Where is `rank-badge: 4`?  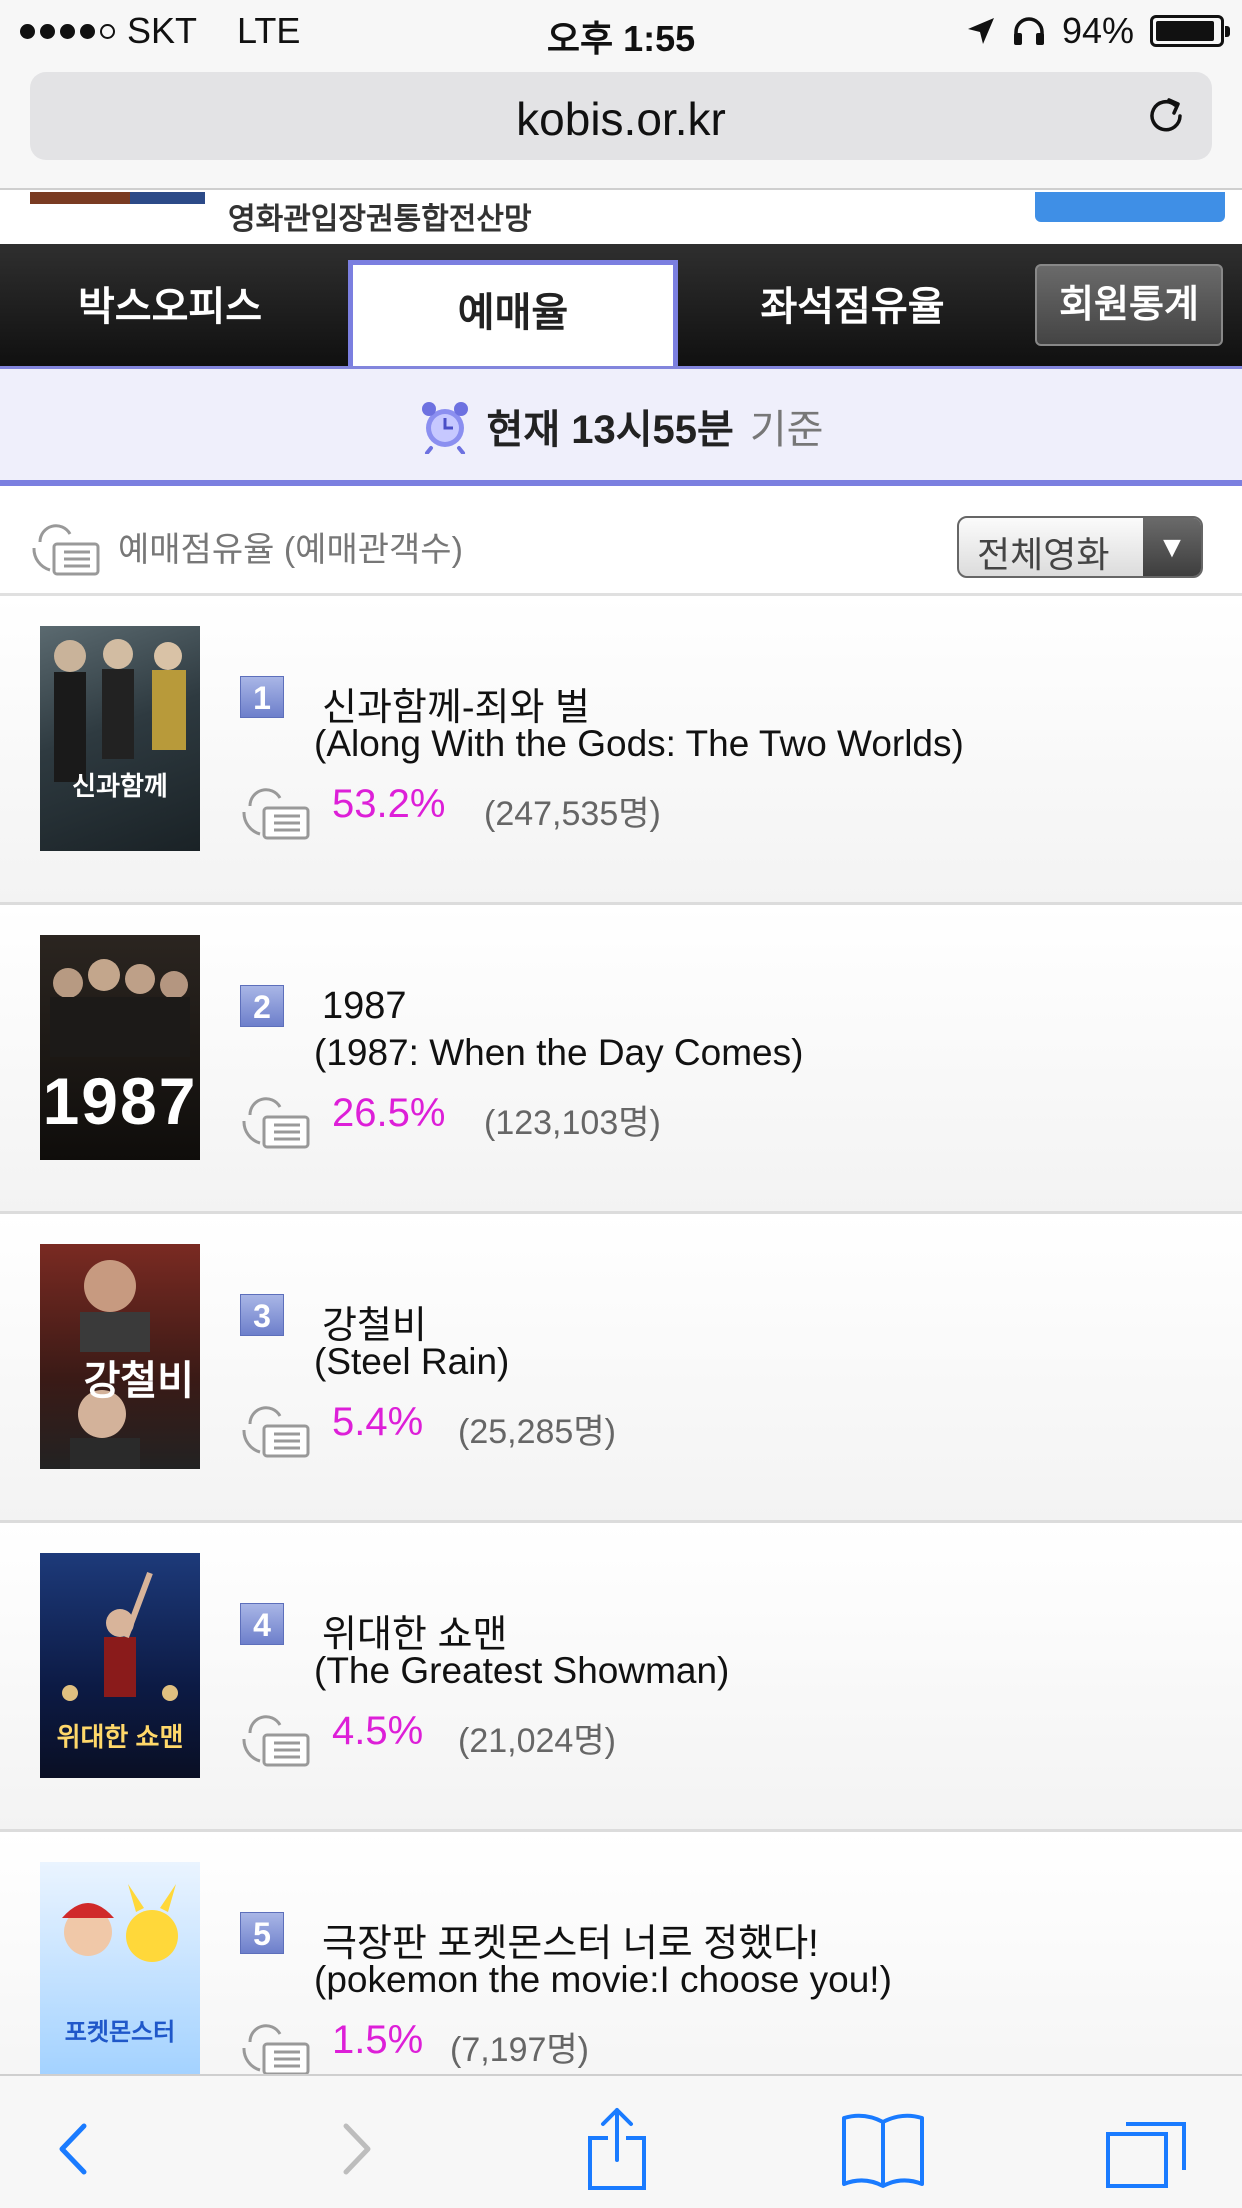 rank-badge: 4 is located at coordinates (262, 1624).